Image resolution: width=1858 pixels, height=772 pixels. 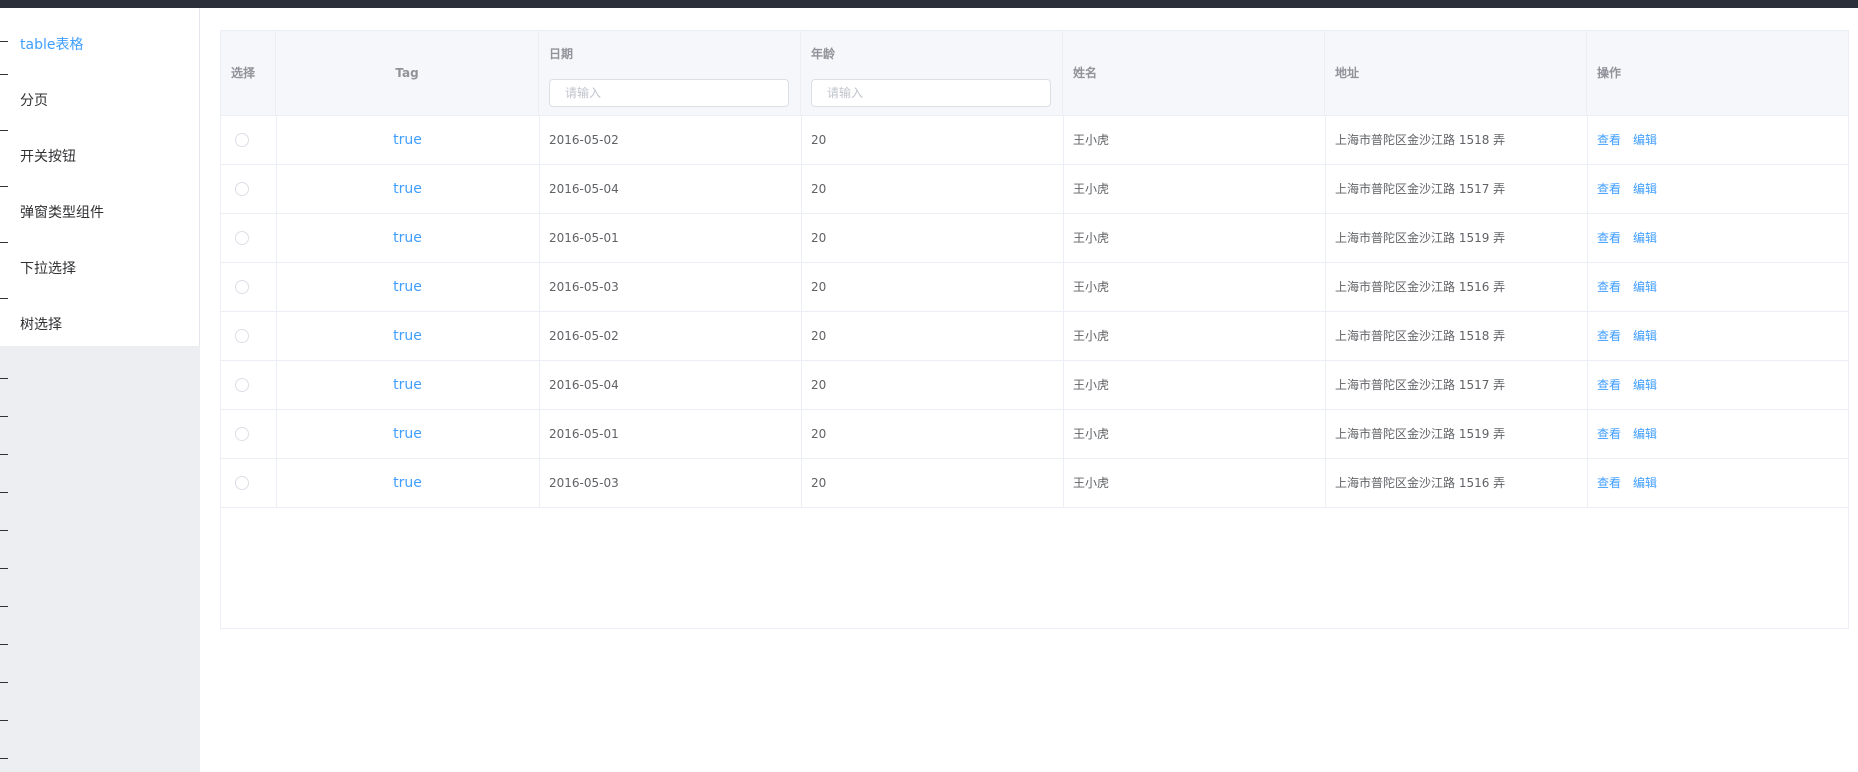 I want to click on table-row: true 2016-05-04 20 王小虎 上海市普陀区金沙江路 1517 弄 查看 编辑, so click(x=1034, y=189).